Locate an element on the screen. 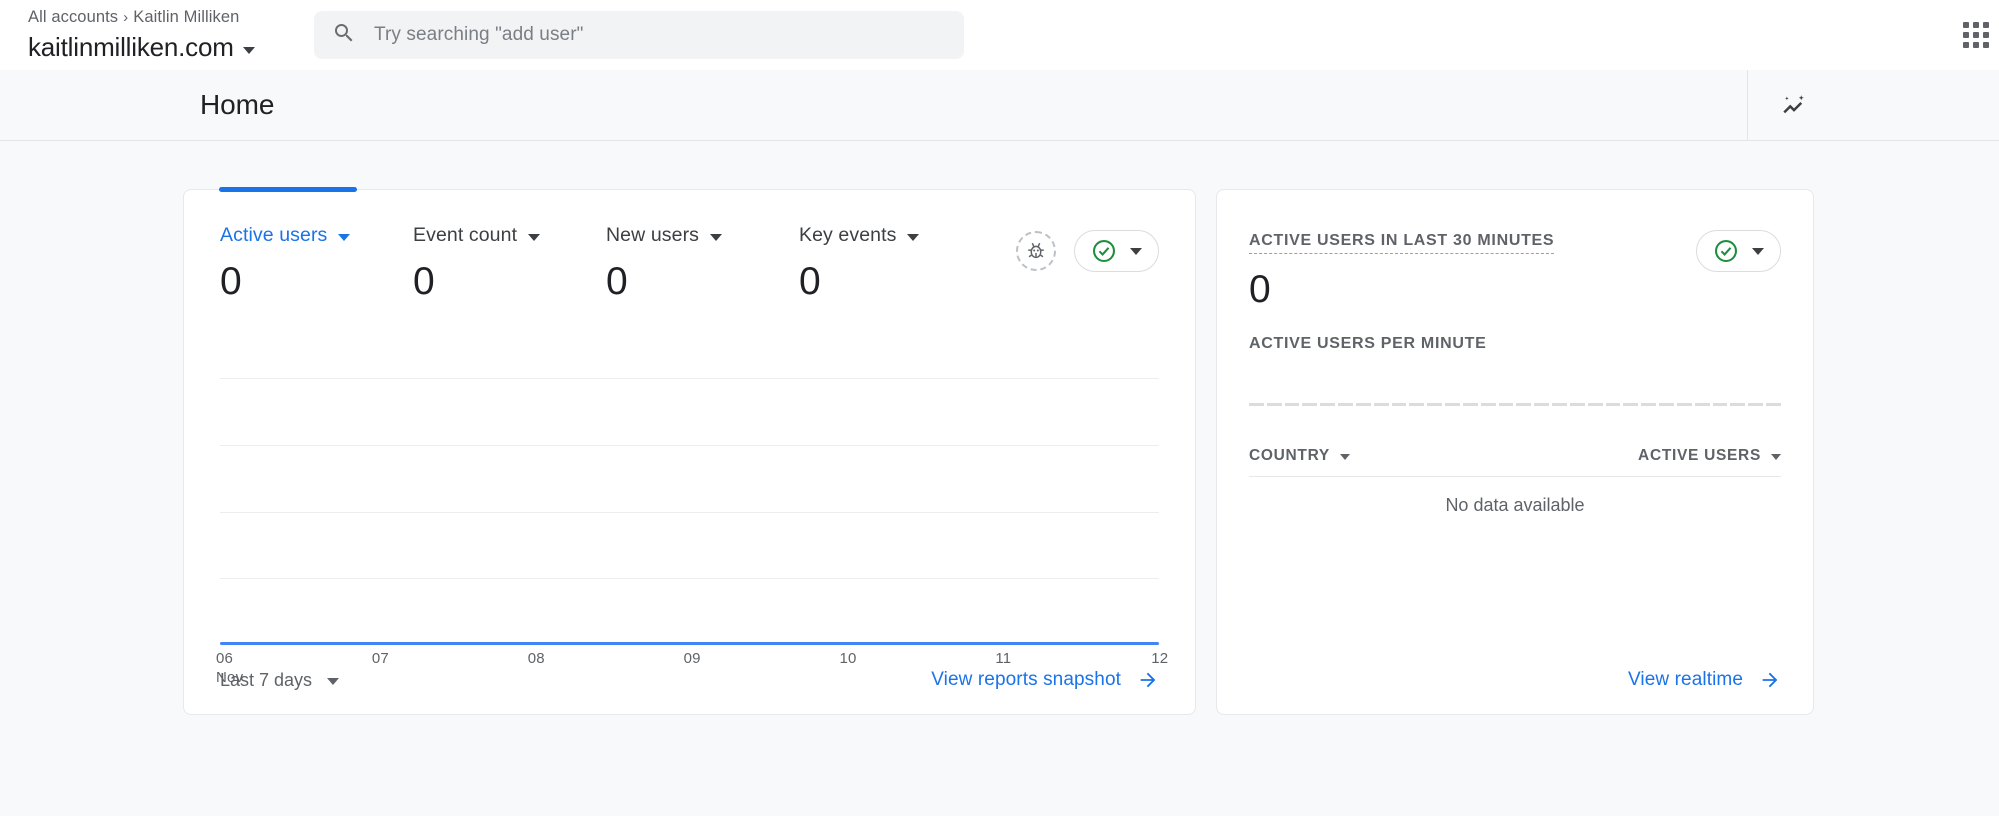 Image resolution: width=1999 pixels, height=816 pixels. realtime-status-selector is located at coordinates (1738, 251).